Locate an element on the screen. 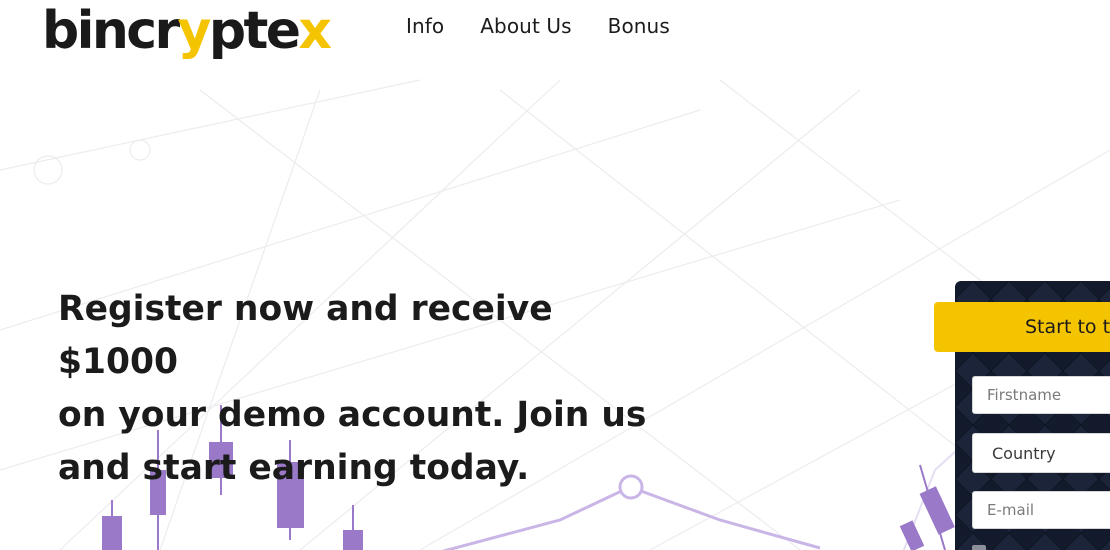 This screenshot has width=1110, height=550. email-input is located at coordinates (1041, 510).